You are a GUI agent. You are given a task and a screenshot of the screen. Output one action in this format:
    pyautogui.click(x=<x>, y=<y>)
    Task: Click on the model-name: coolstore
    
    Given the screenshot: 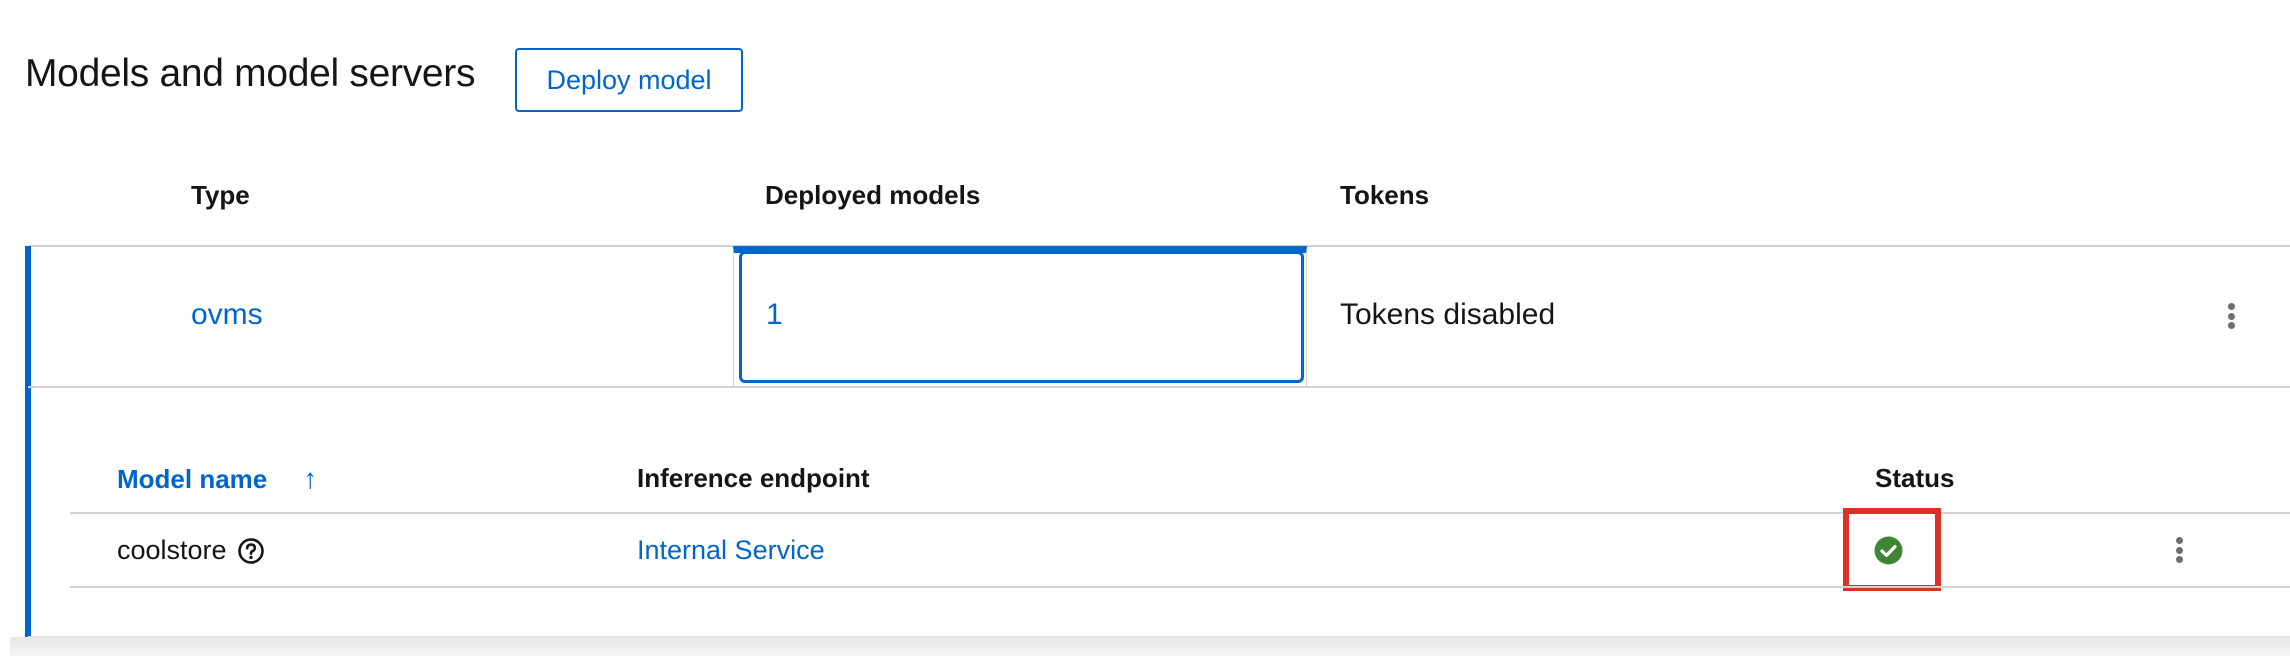 What is the action you would take?
    pyautogui.click(x=172, y=550)
    